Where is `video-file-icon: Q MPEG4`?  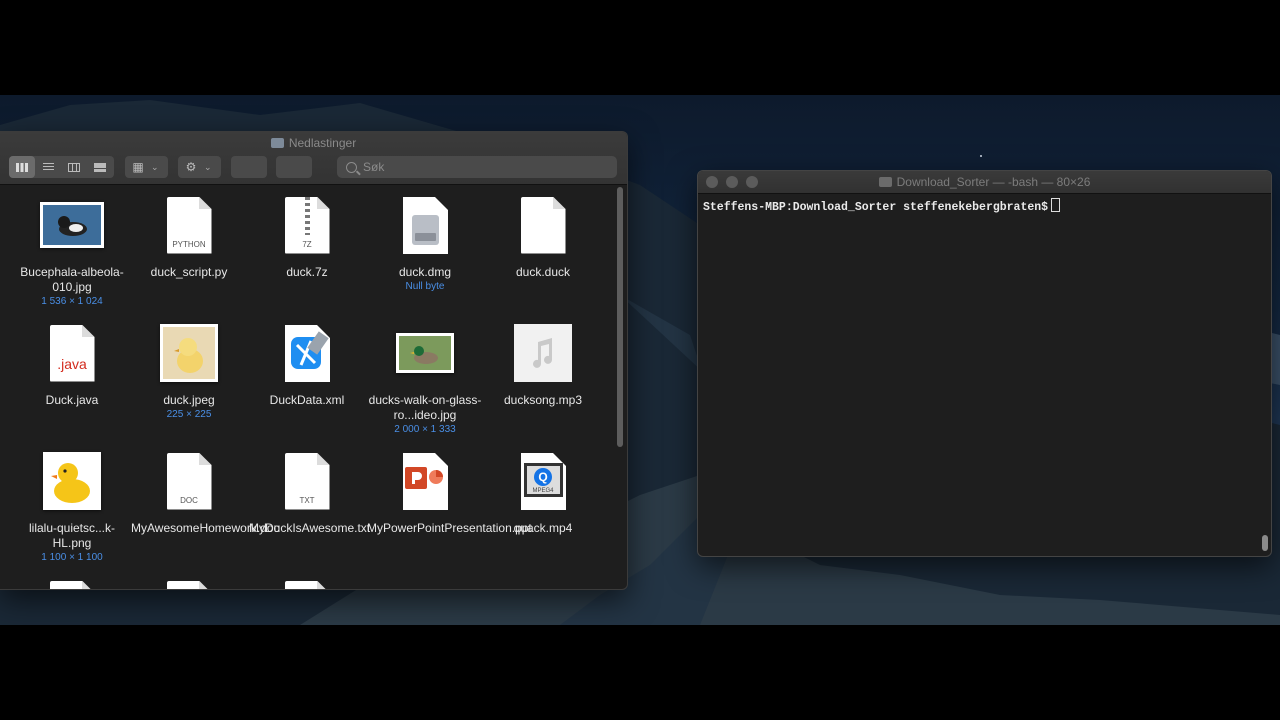 video-file-icon: Q MPEG4 is located at coordinates (543, 481).